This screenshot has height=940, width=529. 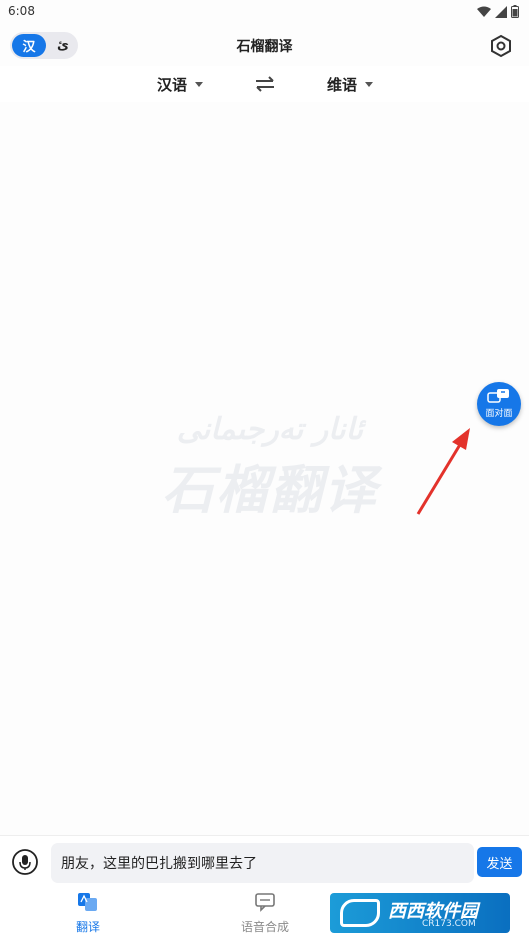 I want to click on target-language-select: 维语, so click(x=350, y=84).